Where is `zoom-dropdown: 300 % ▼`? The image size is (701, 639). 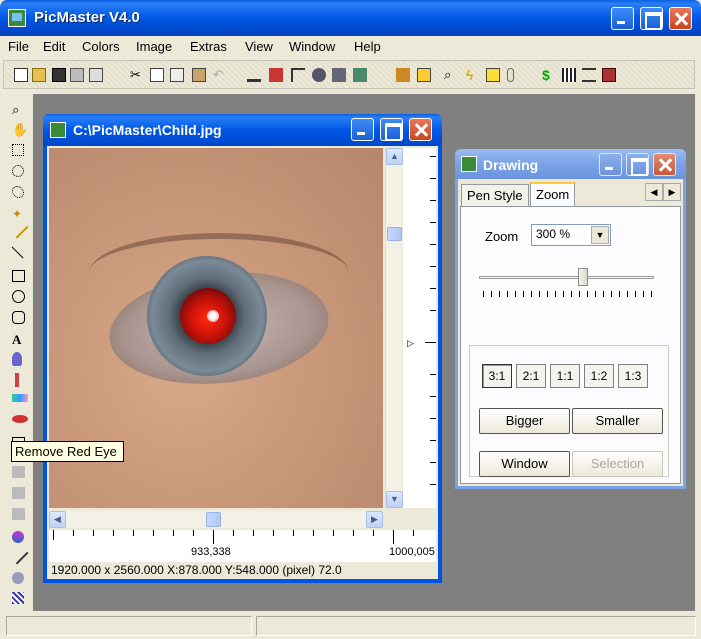 zoom-dropdown: 300 % ▼ is located at coordinates (571, 235).